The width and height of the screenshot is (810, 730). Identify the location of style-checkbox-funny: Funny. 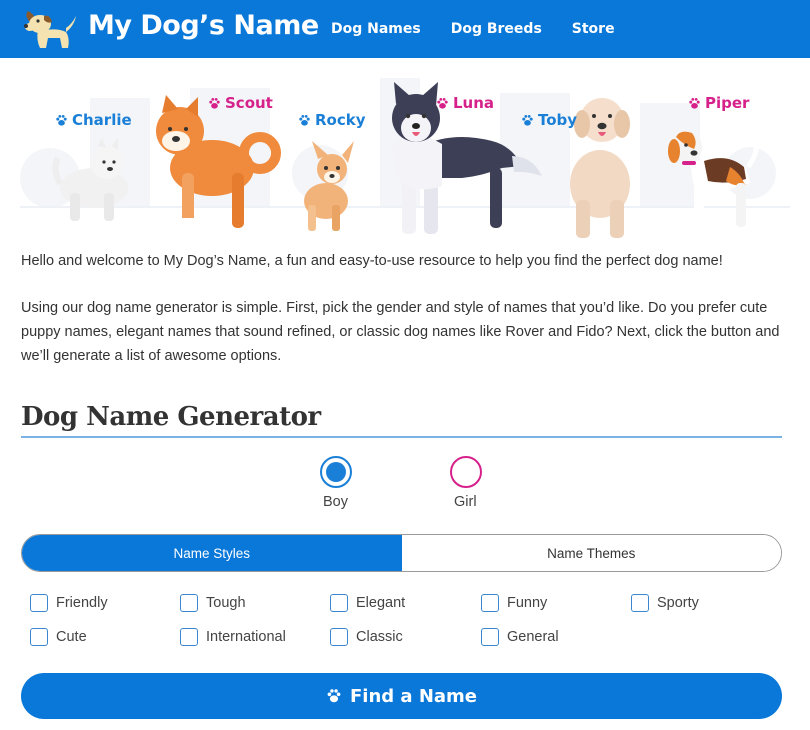
(514, 603).